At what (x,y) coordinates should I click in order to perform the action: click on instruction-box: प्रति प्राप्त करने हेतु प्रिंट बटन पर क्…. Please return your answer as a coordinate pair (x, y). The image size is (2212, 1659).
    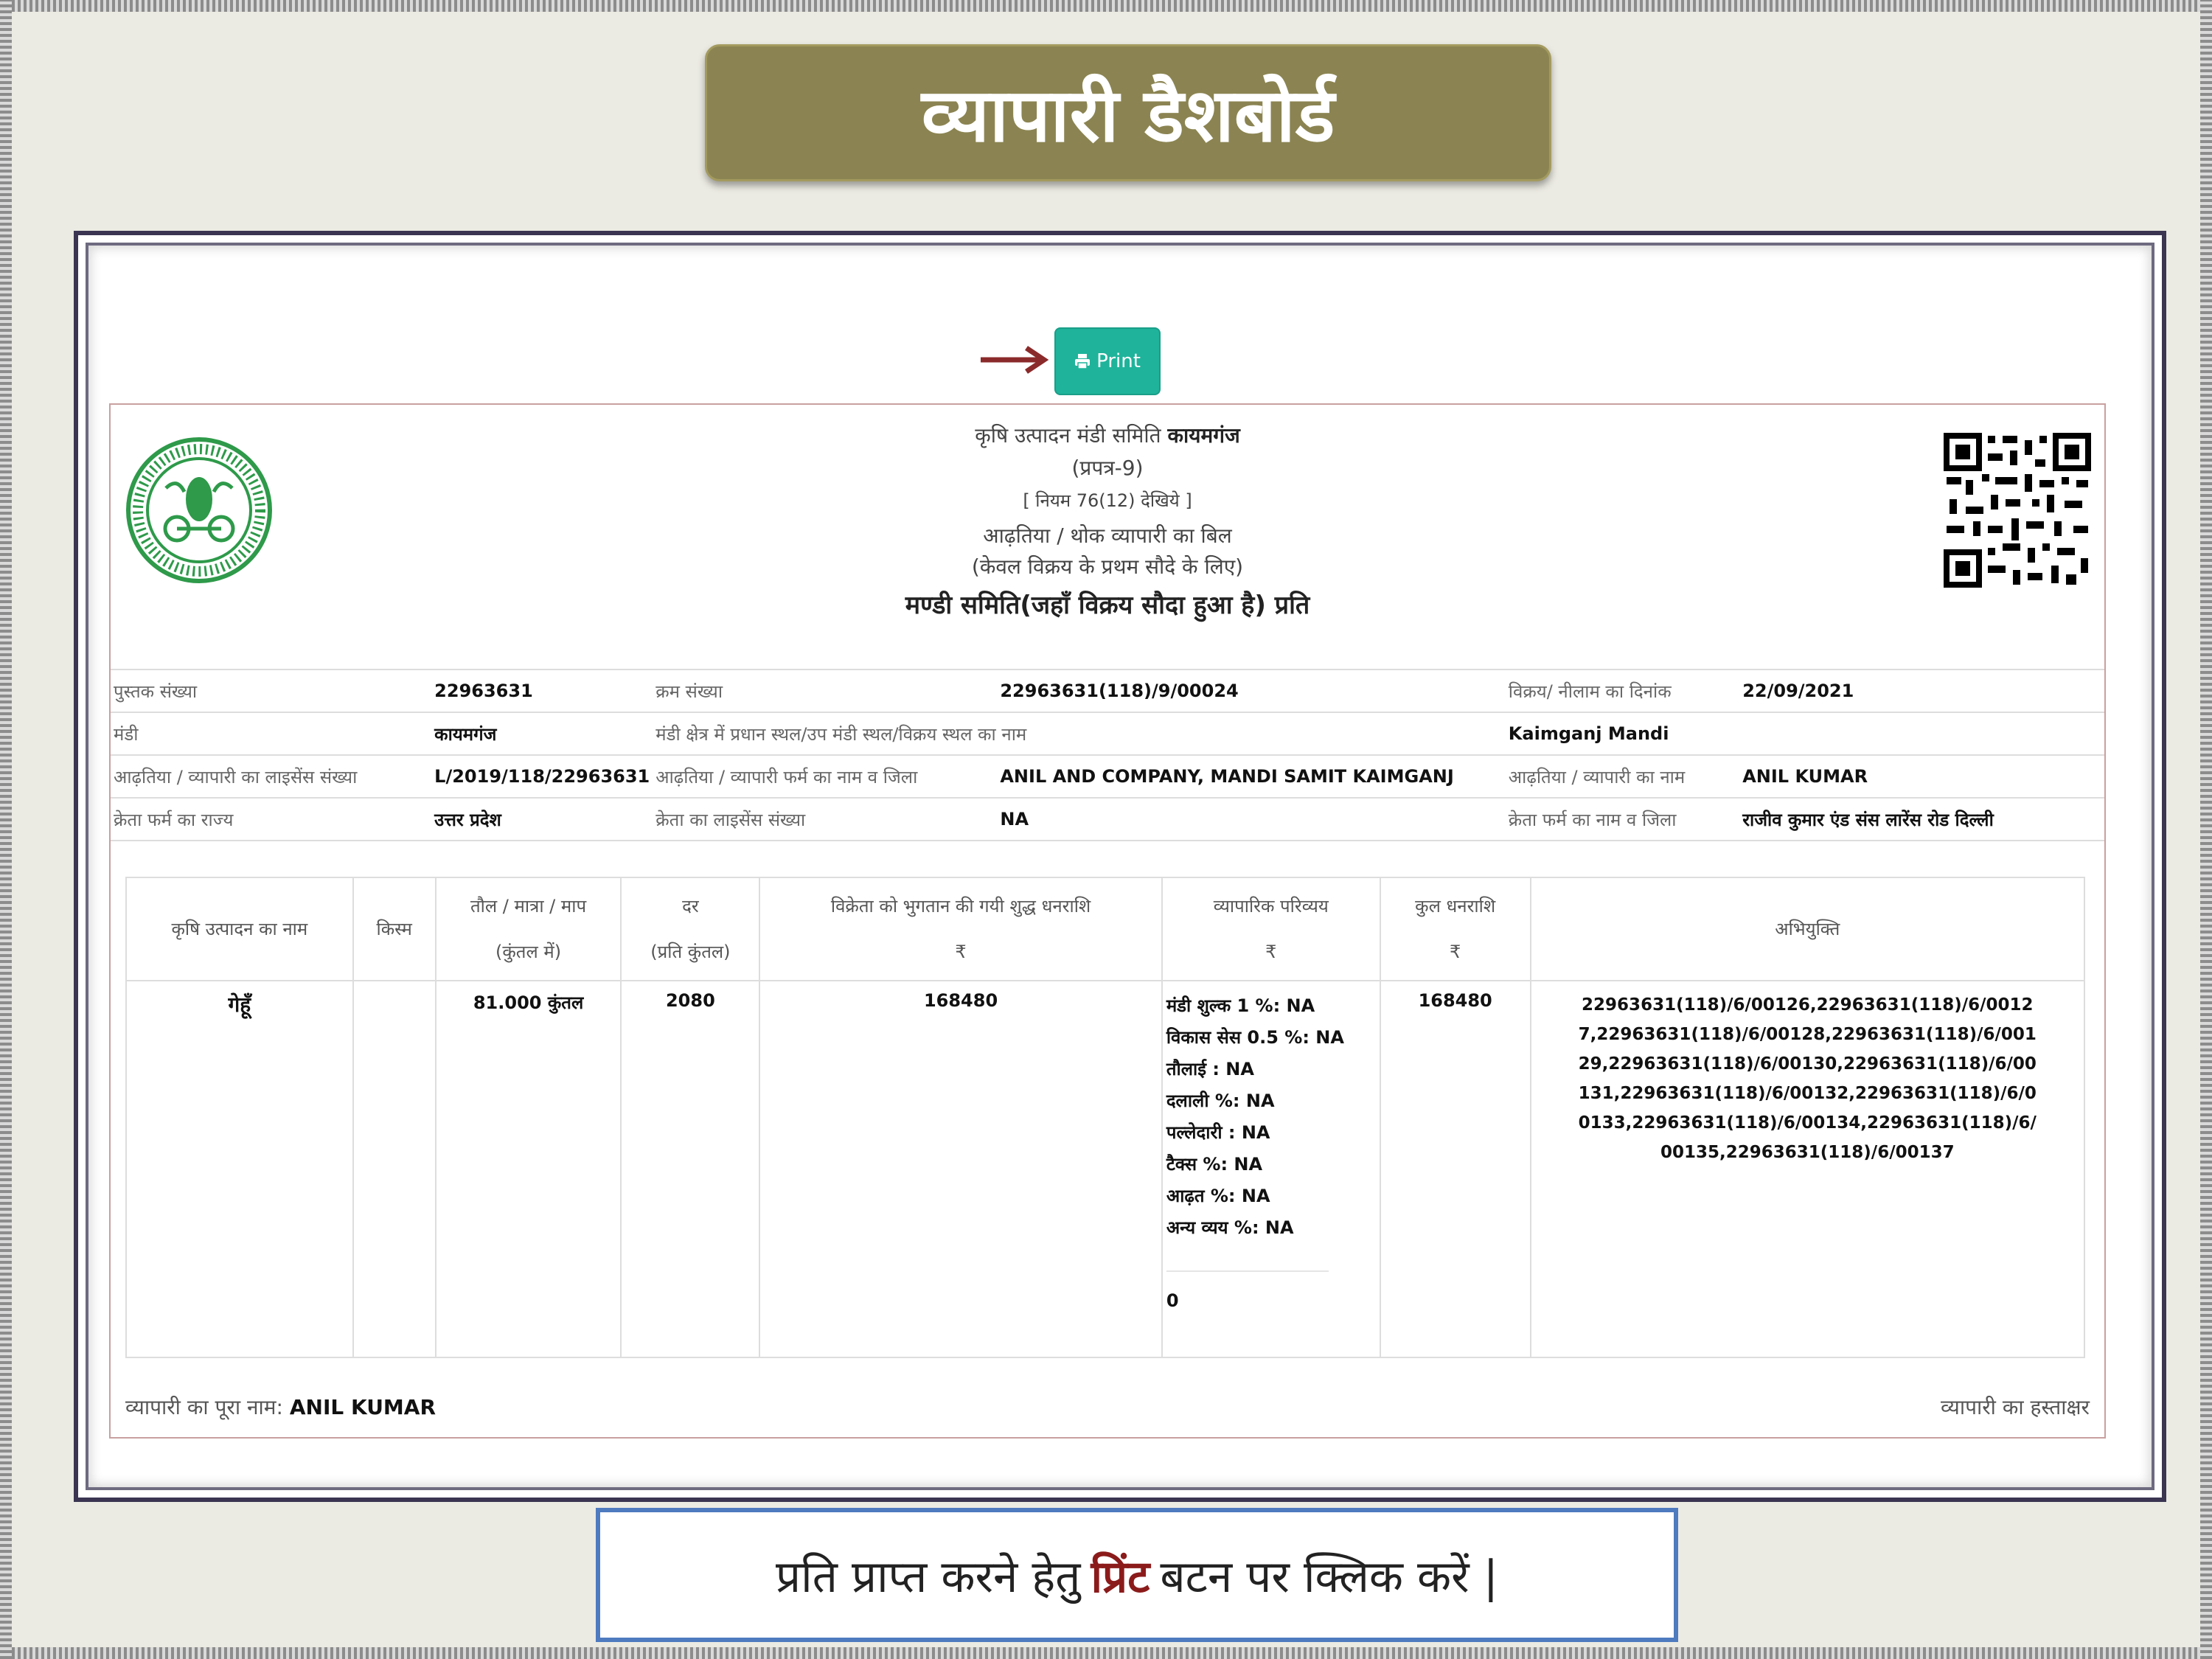
    Looking at the image, I should click on (1137, 1575).